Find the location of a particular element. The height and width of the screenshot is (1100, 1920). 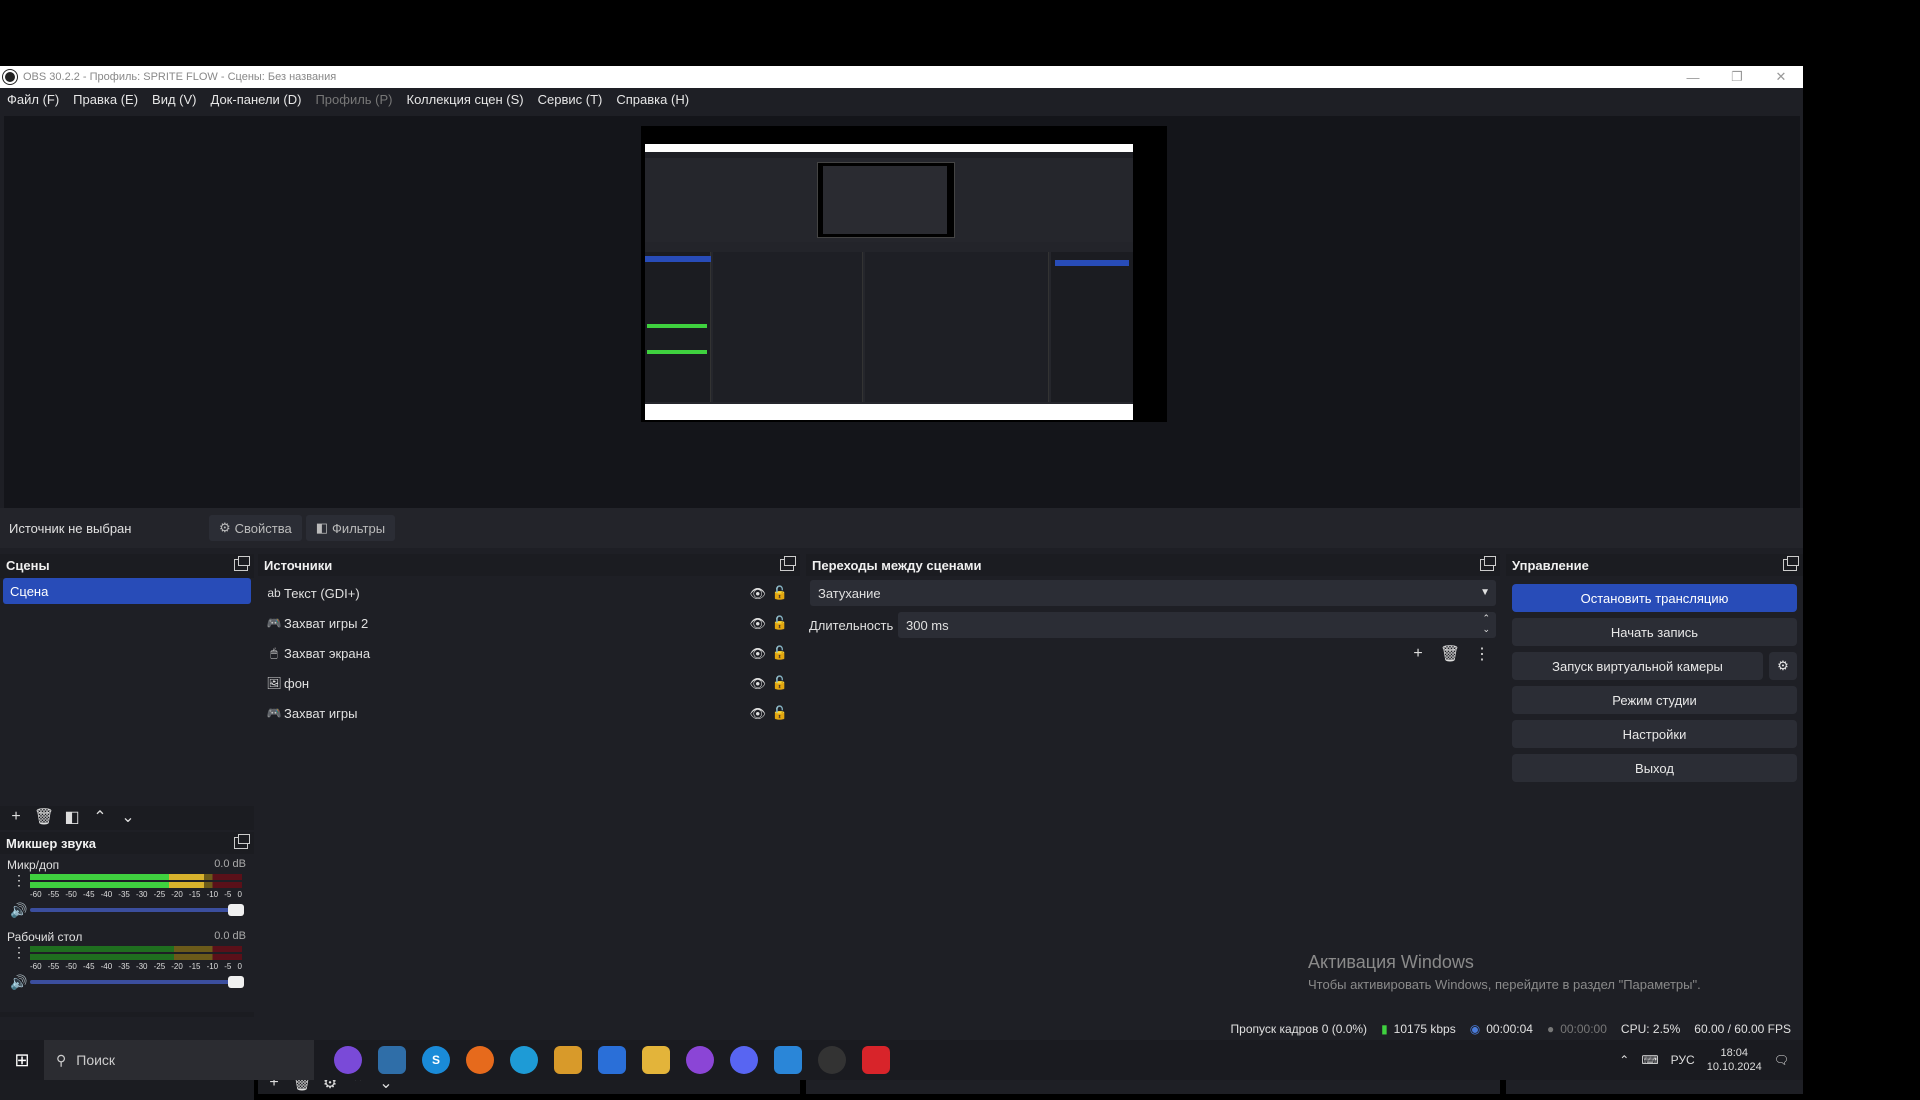

studio-mode-button: Режим студии is located at coordinates (1654, 700).